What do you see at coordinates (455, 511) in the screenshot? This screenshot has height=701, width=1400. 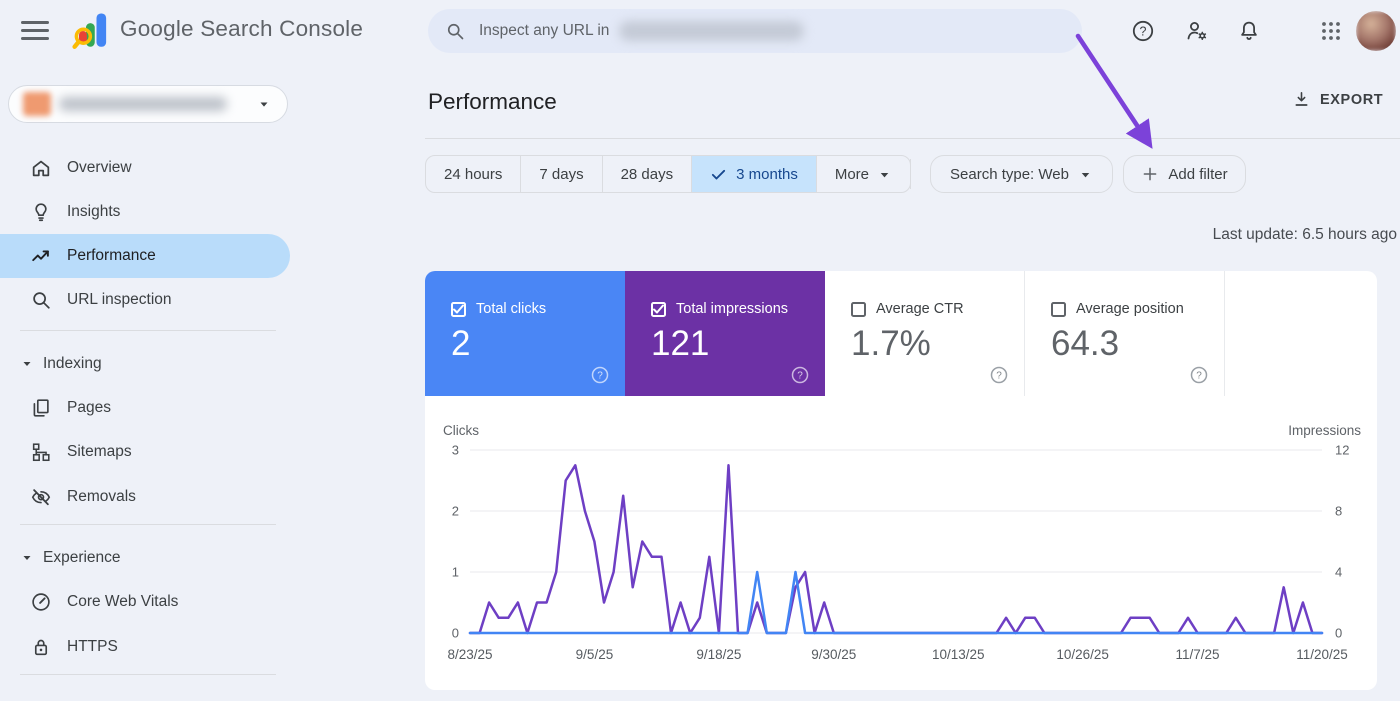 I see `svg-text: 2` at bounding box center [455, 511].